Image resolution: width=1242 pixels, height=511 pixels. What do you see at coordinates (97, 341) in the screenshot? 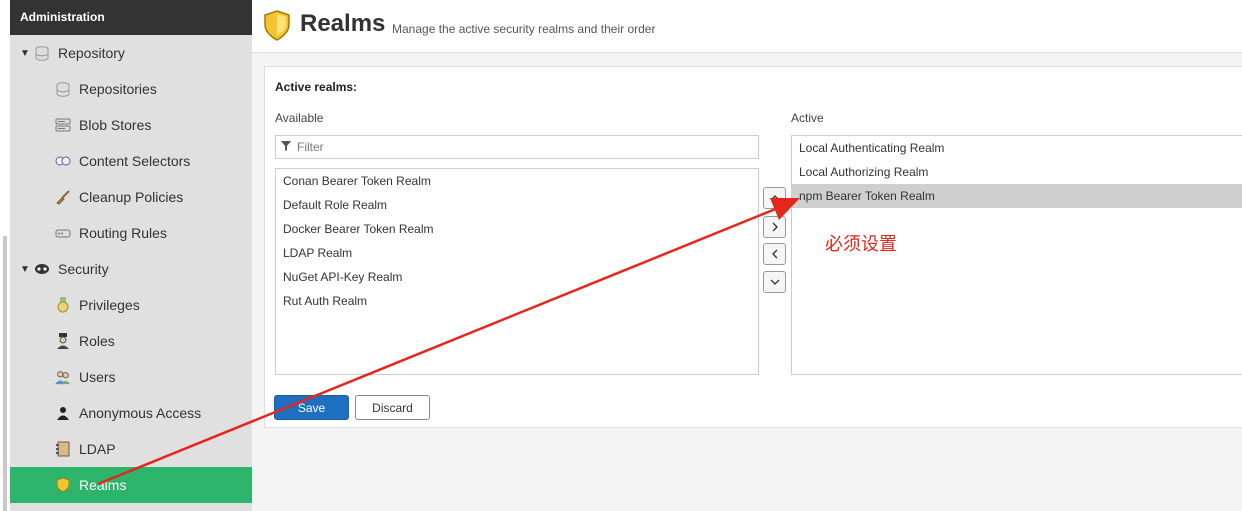
I see `sidebar-item-label: Roles` at bounding box center [97, 341].